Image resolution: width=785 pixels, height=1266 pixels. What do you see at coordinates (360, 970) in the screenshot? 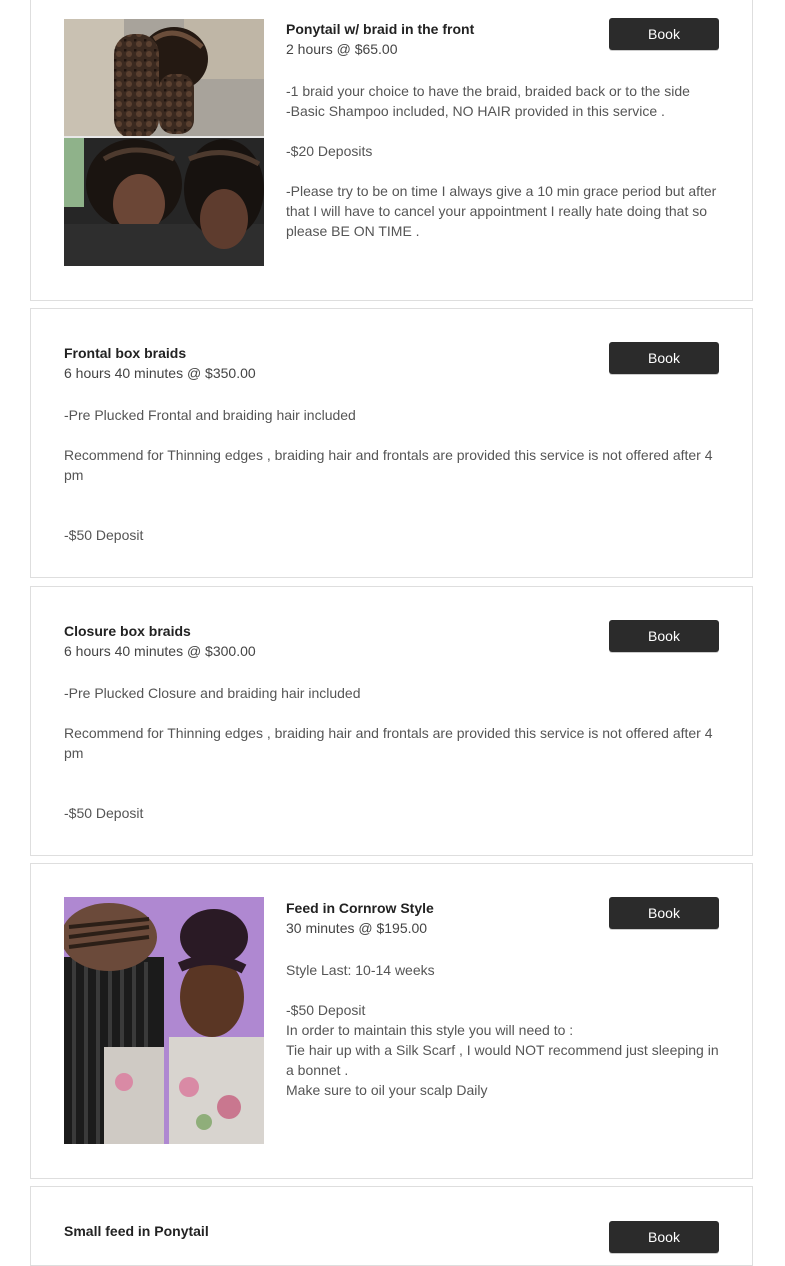
I see `description-line: Style Last: 10-14 weeks` at bounding box center [360, 970].